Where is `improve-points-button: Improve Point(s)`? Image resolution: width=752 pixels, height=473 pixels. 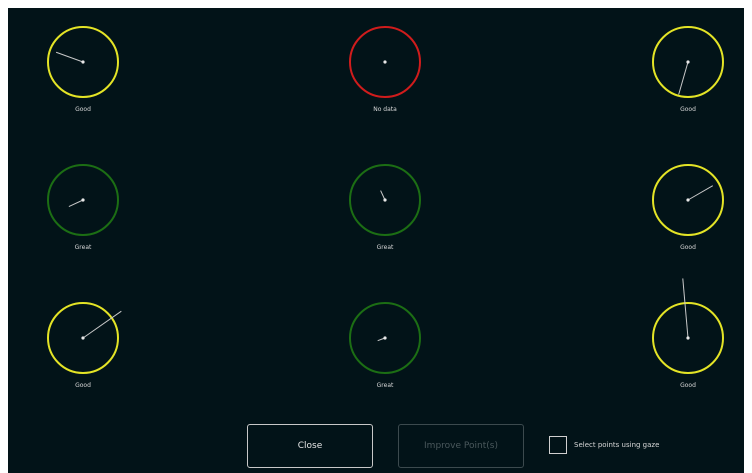
improve-points-button: Improve Point(s) is located at coordinates (461, 446).